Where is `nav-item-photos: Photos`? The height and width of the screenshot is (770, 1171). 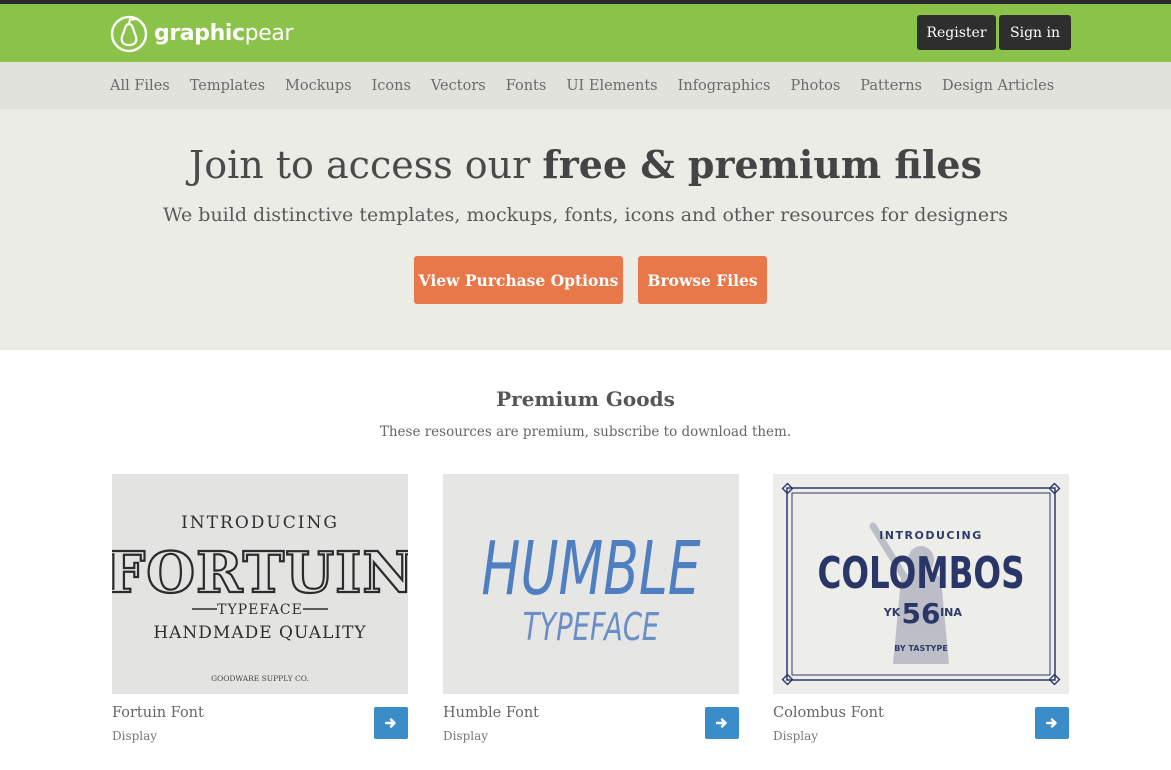 nav-item-photos: Photos is located at coordinates (815, 86).